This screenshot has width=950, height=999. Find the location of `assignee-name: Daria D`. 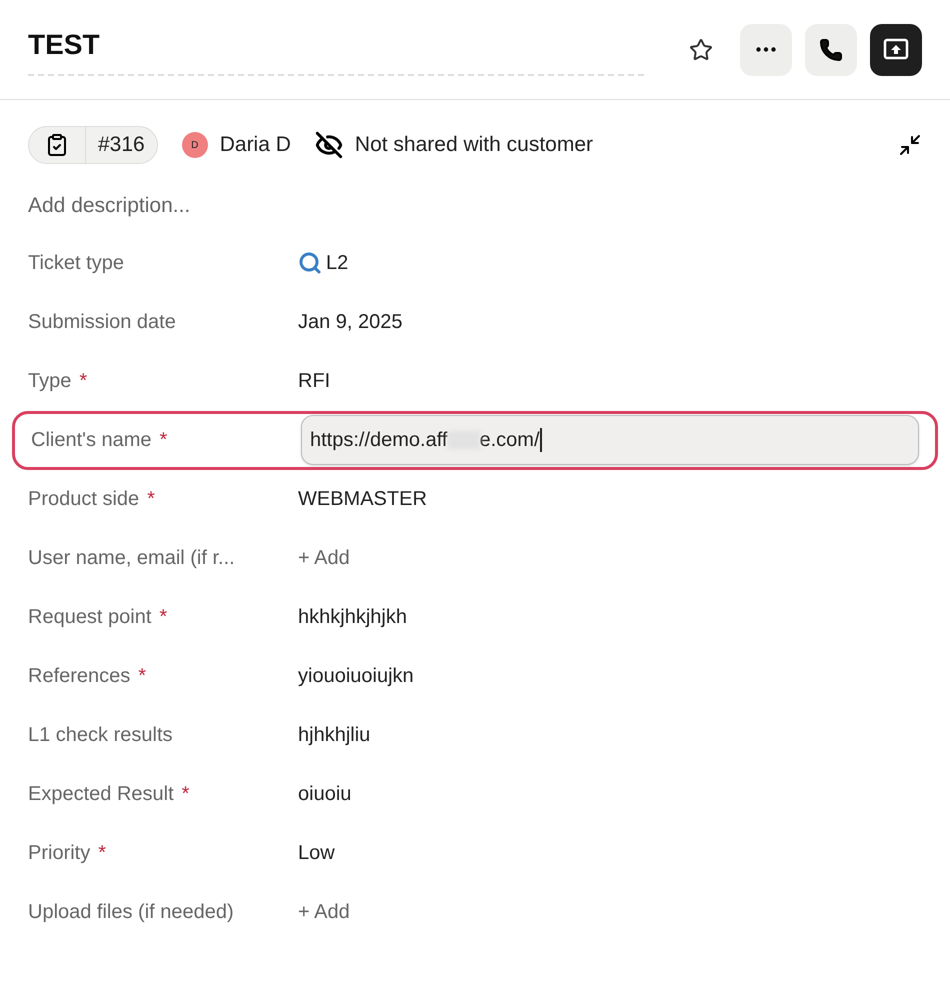

assignee-name: Daria D is located at coordinates (255, 145).